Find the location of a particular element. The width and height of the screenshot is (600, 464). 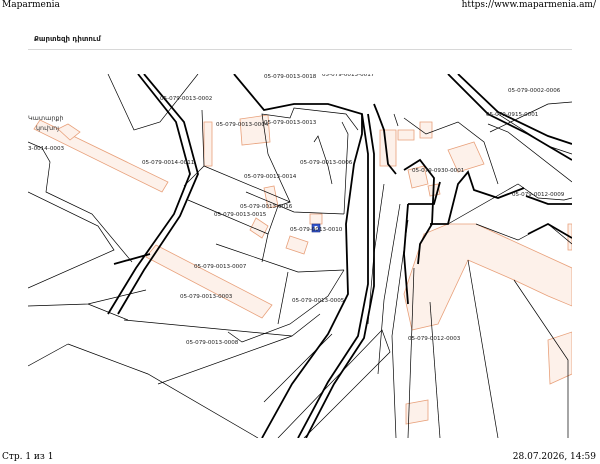

parcel-label: 05-079-0915-0001 is located at coordinates (512, 115).